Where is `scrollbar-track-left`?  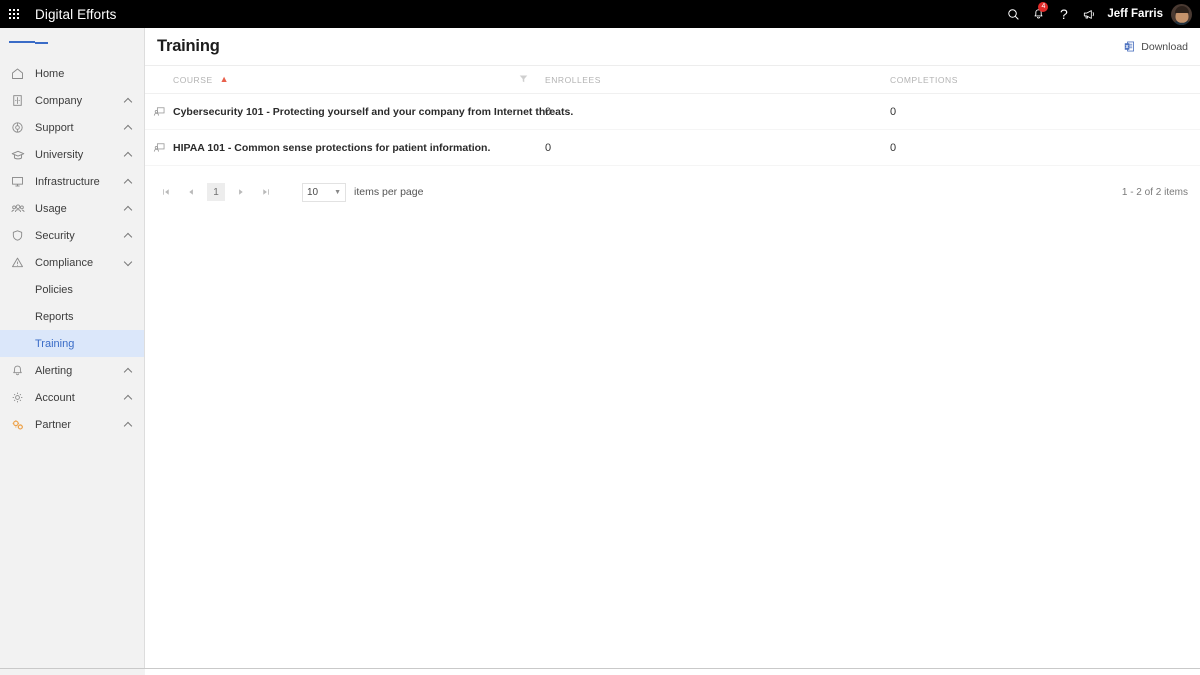 scrollbar-track-left is located at coordinates (72, 672).